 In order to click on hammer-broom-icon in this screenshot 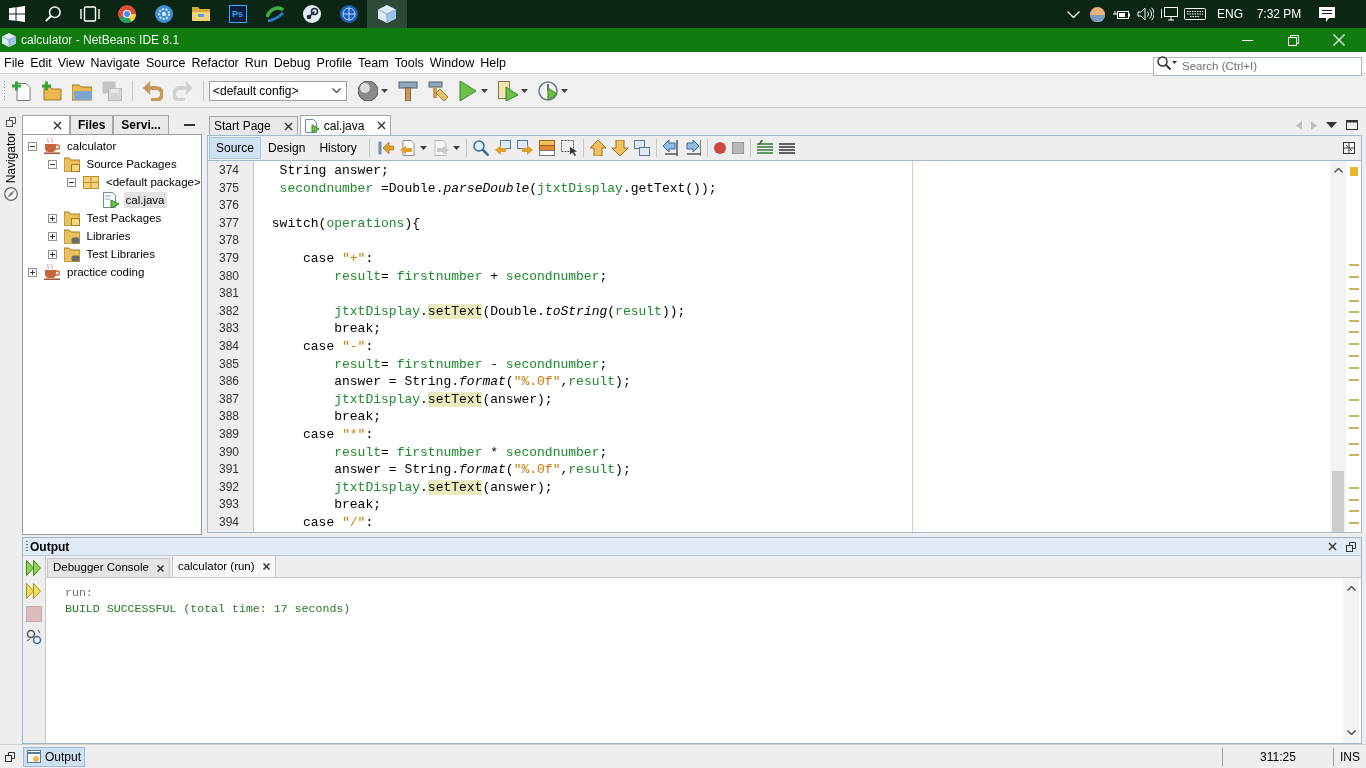, I will do `click(438, 90)`.